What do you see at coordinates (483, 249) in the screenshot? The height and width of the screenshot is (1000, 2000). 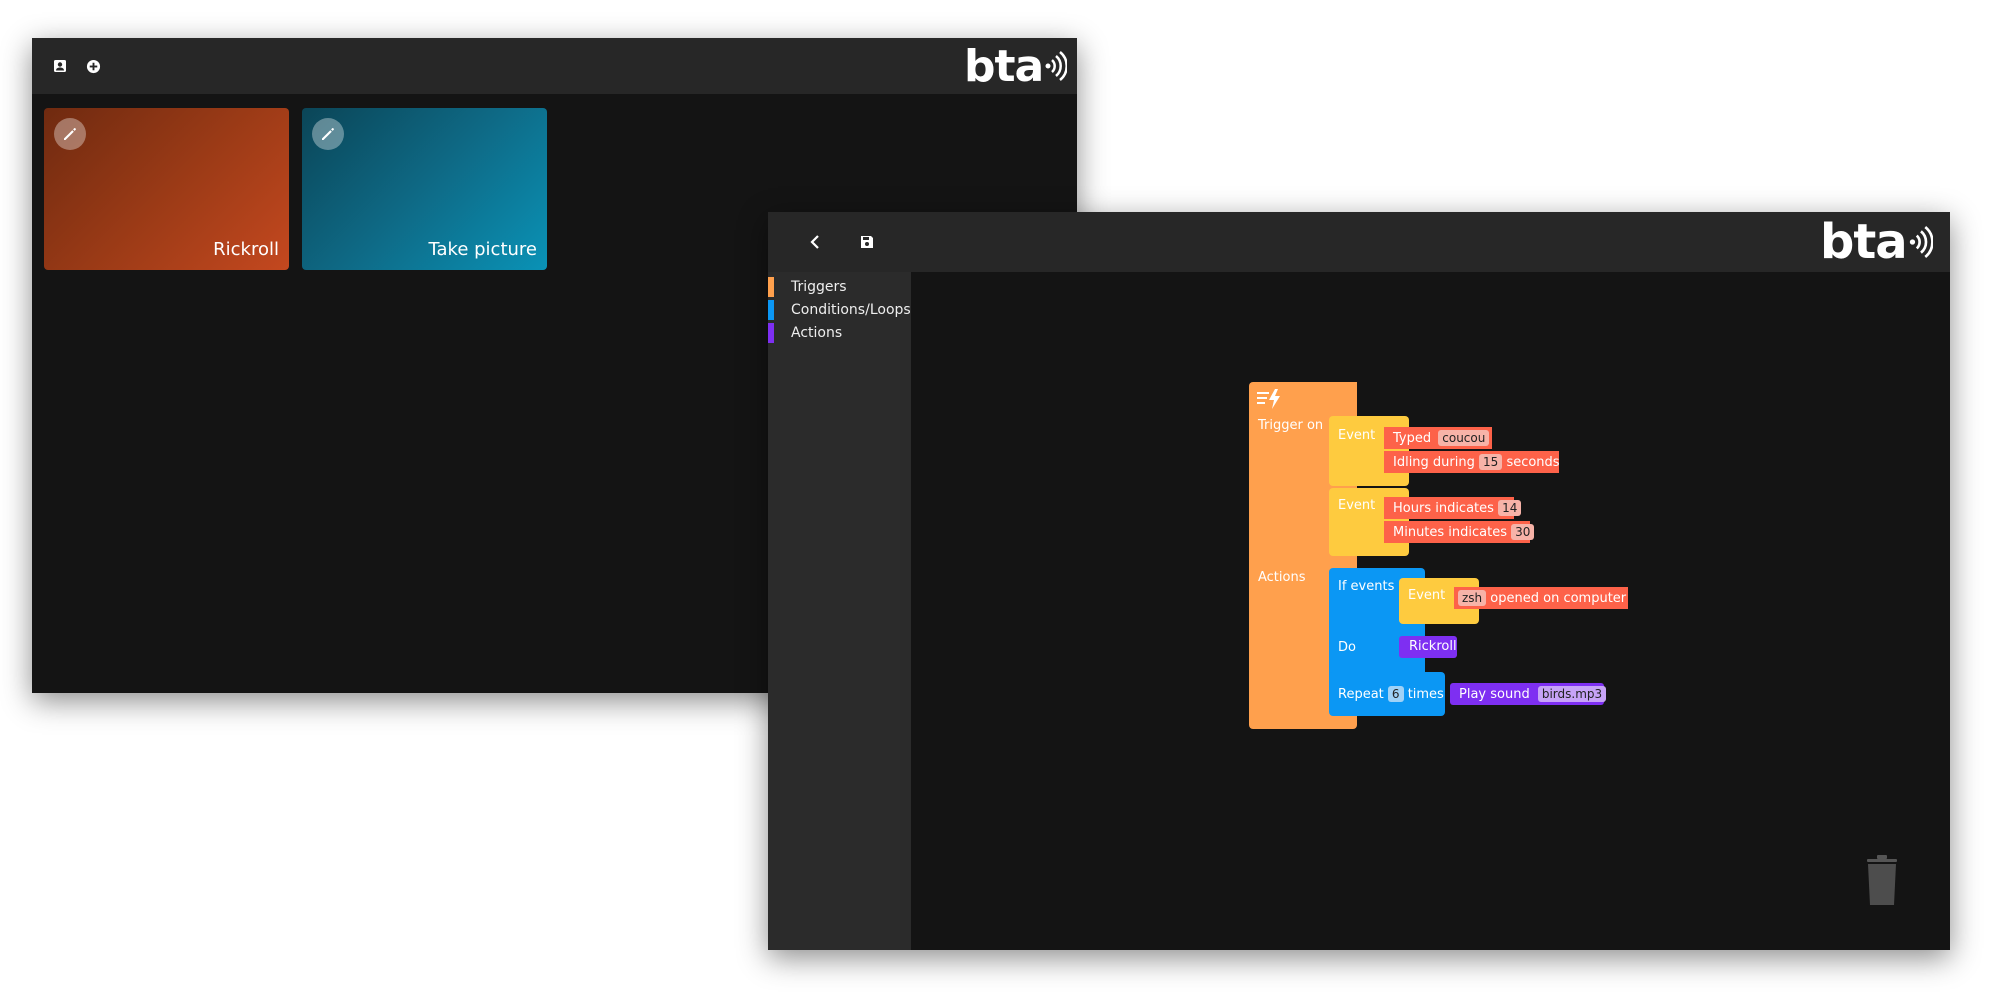 I see `card-label: Take picture` at bounding box center [483, 249].